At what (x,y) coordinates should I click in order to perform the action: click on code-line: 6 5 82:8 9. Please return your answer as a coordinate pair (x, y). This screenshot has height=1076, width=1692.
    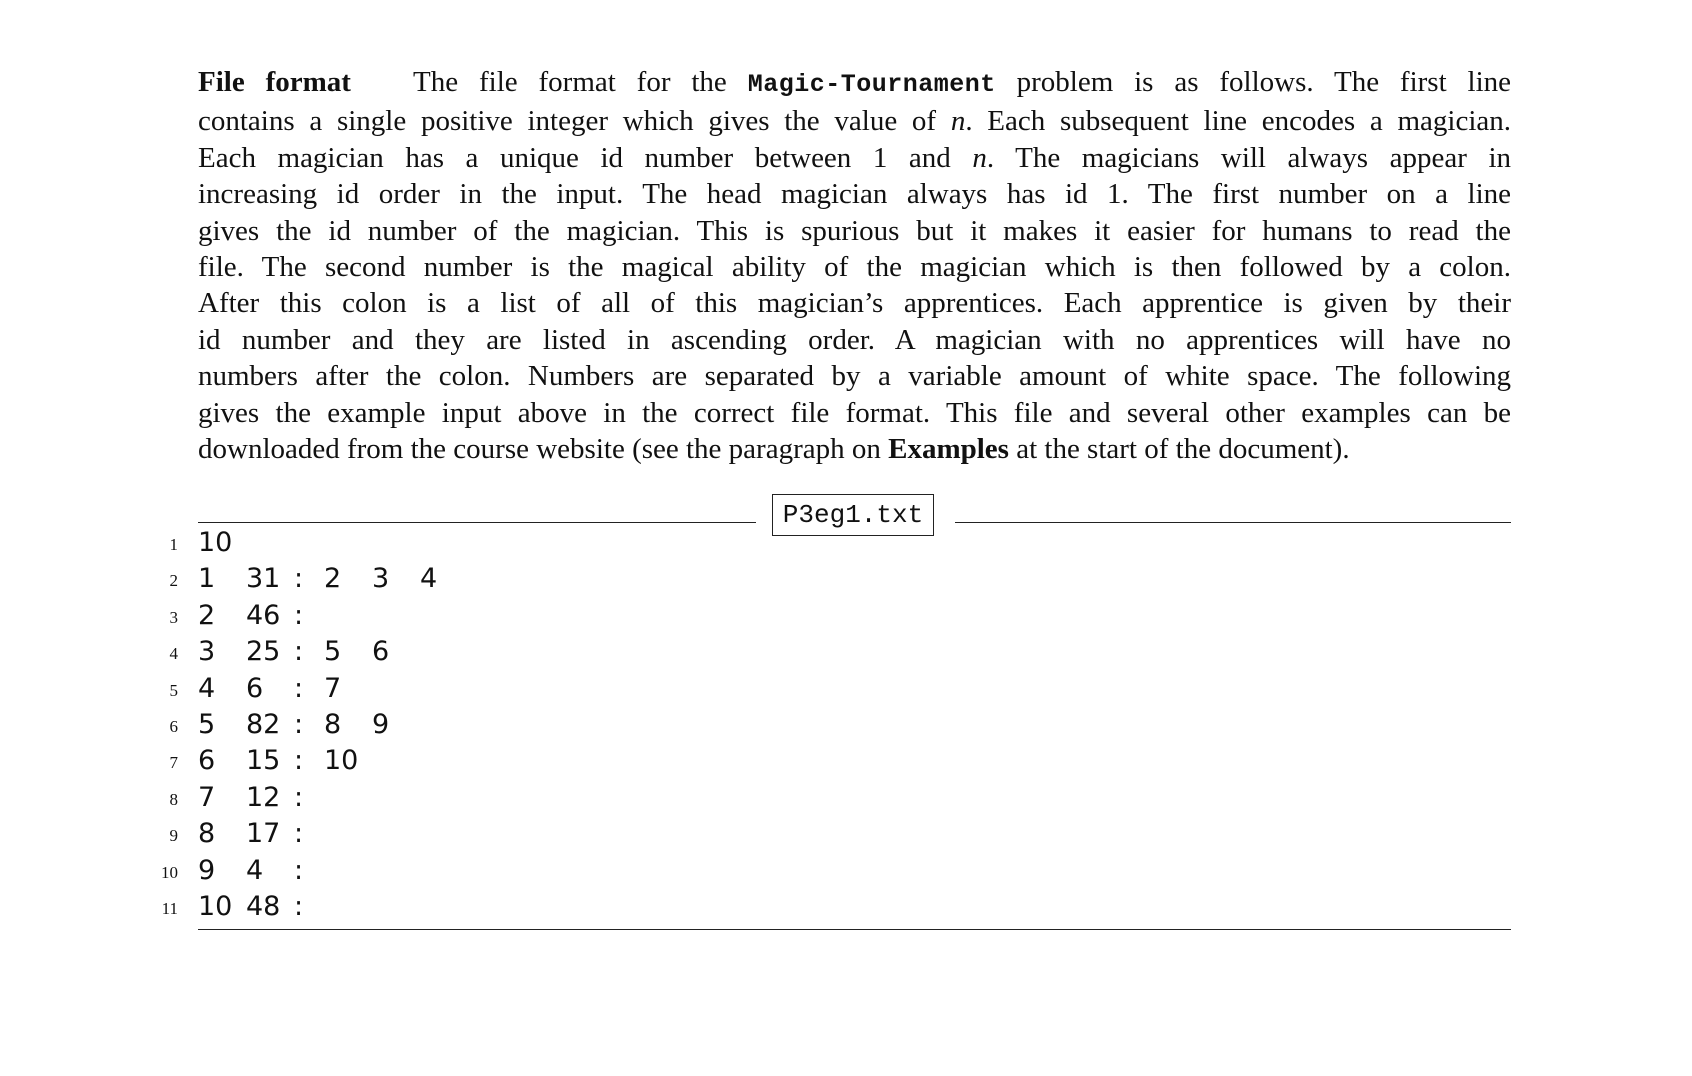
    Looking at the image, I should click on (830, 725).